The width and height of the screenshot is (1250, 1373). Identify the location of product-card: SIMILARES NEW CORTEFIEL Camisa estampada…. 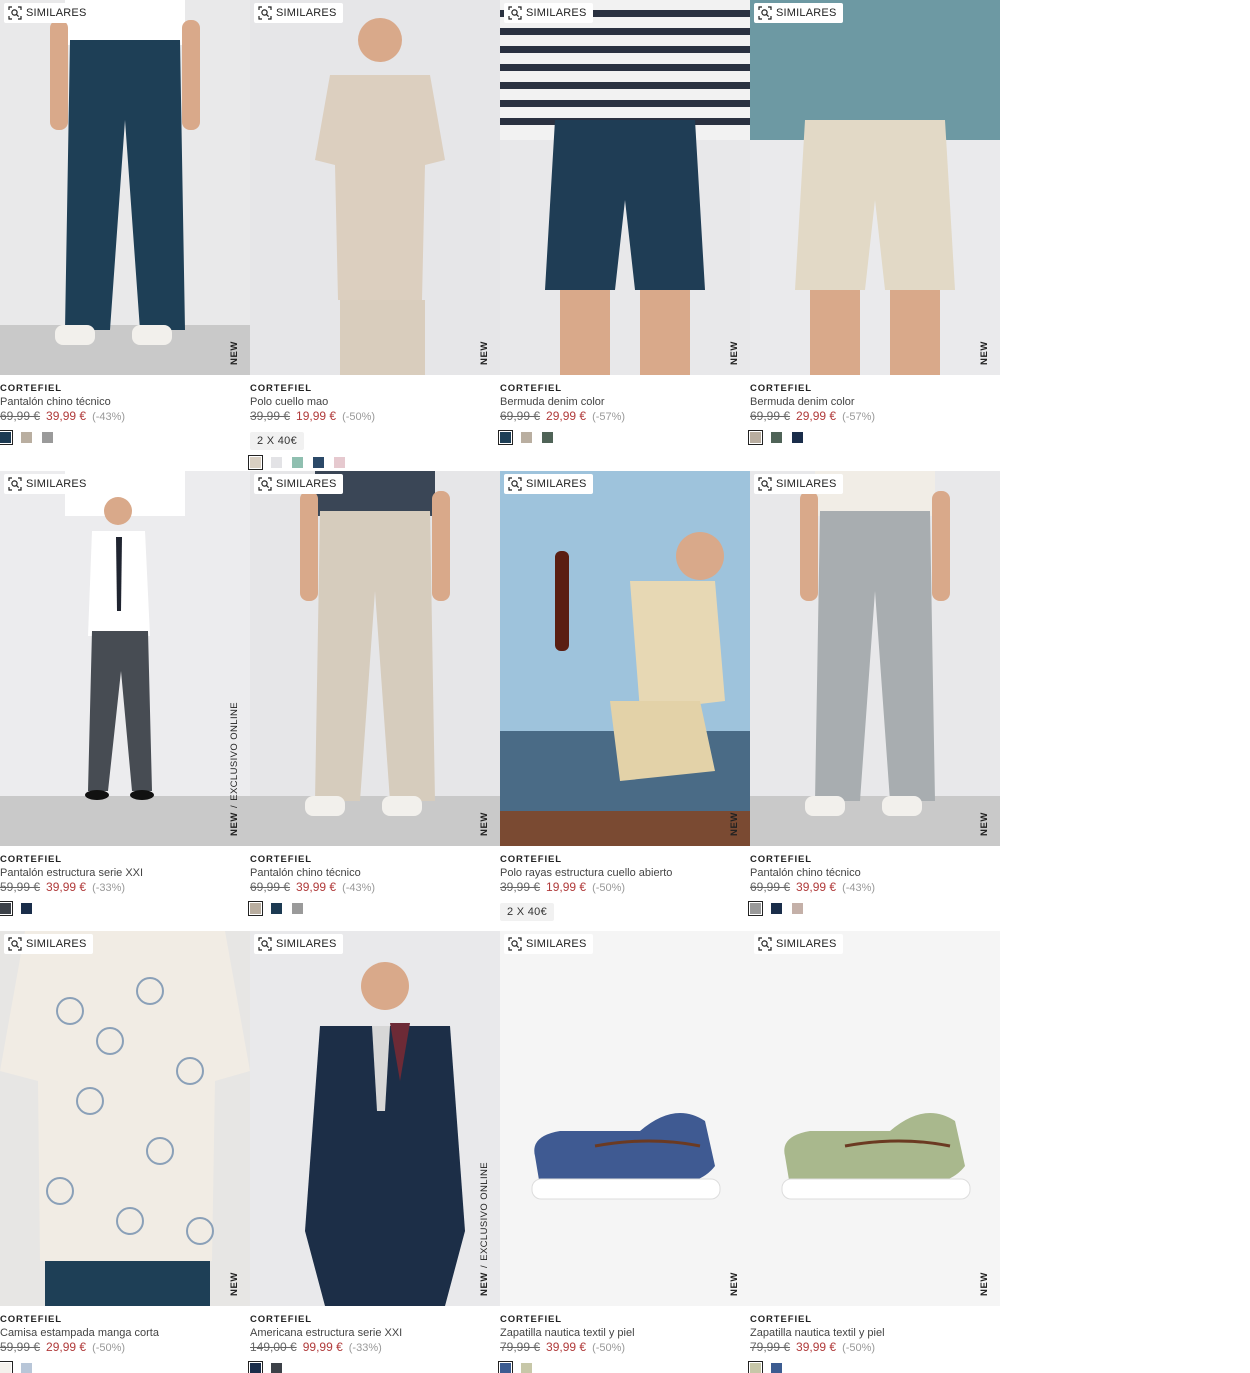
(125, 1152).